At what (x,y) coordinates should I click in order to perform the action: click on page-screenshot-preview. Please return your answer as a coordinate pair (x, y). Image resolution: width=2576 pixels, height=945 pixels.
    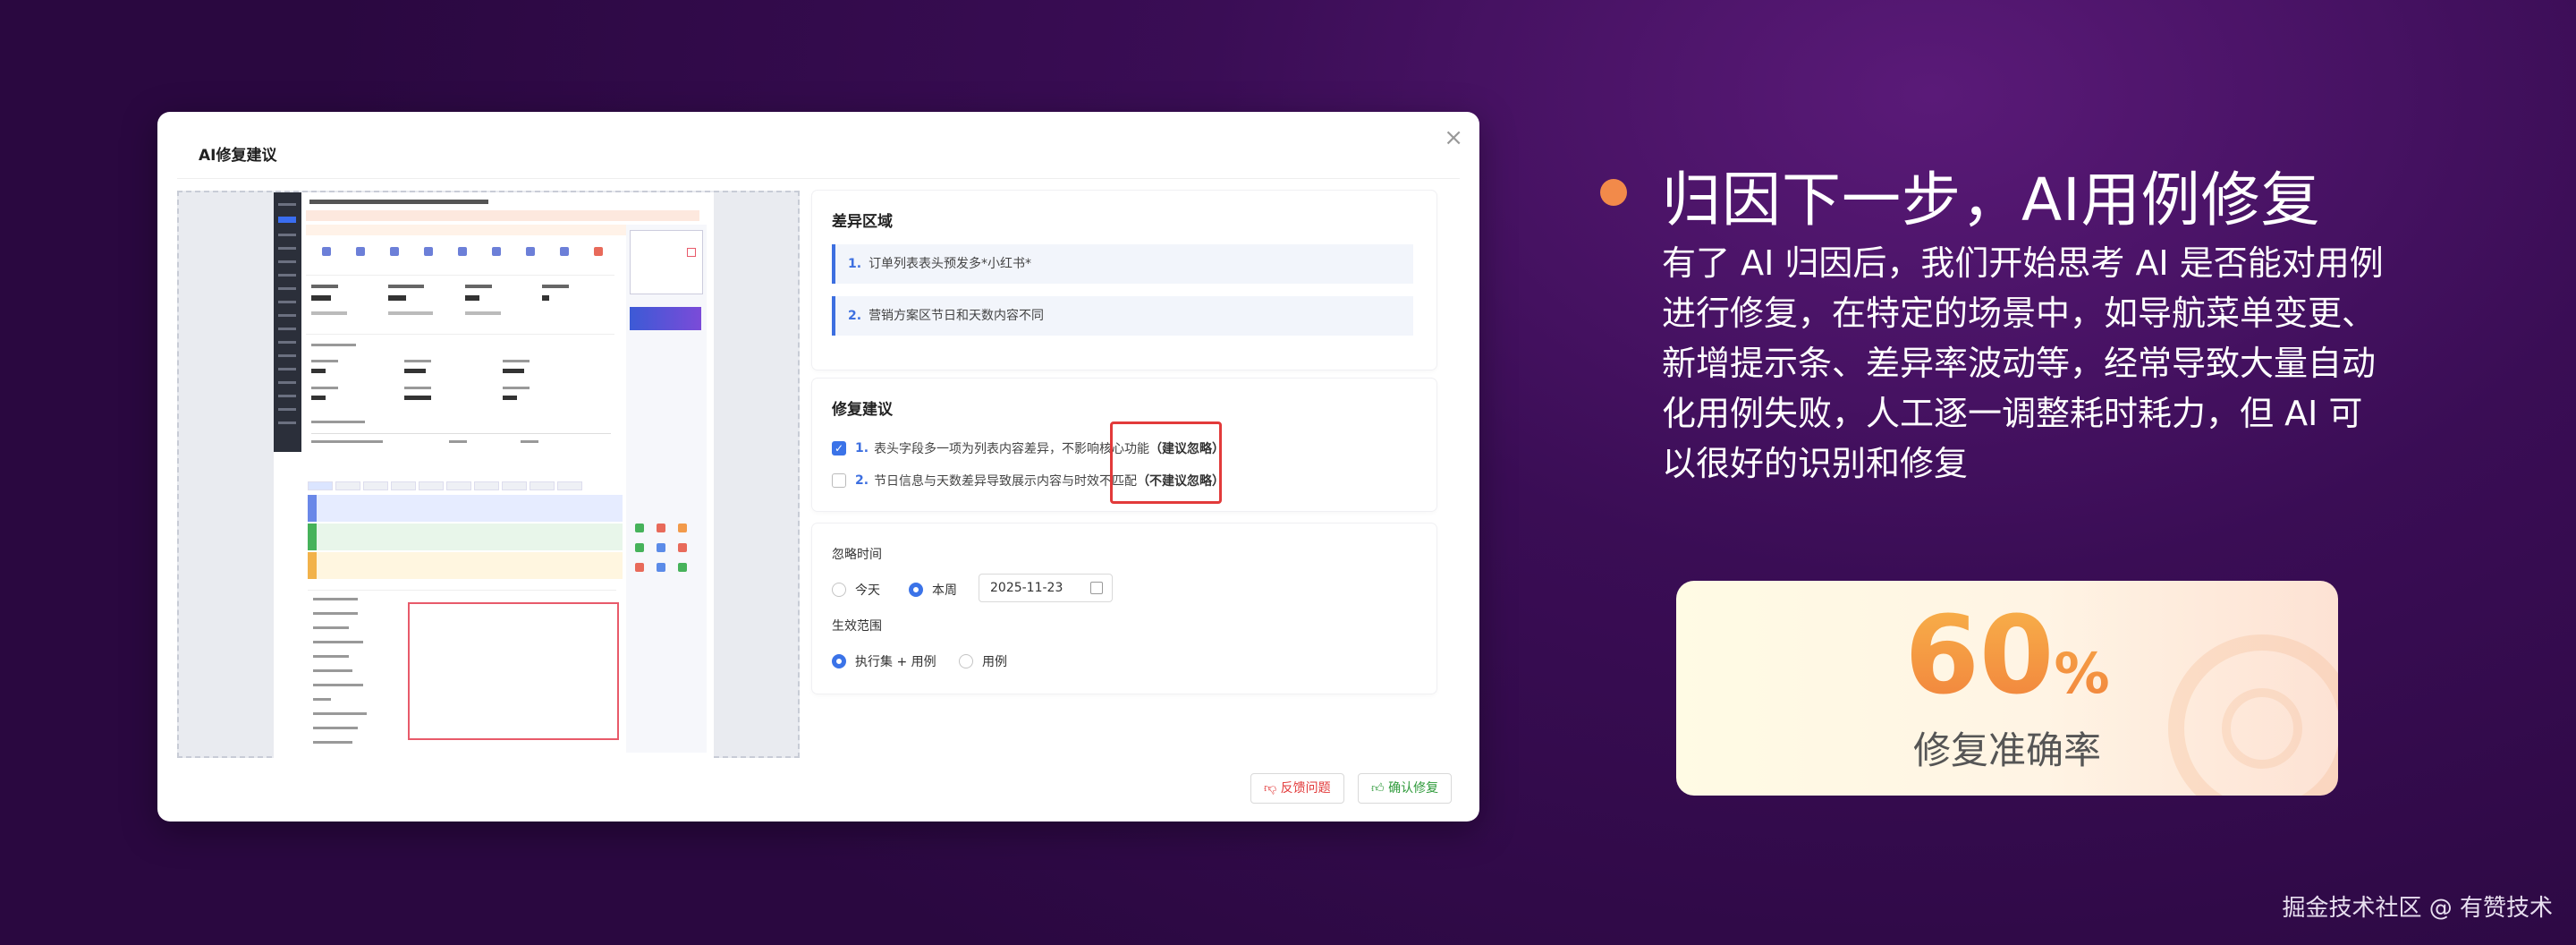
    Looking at the image, I should click on (488, 474).